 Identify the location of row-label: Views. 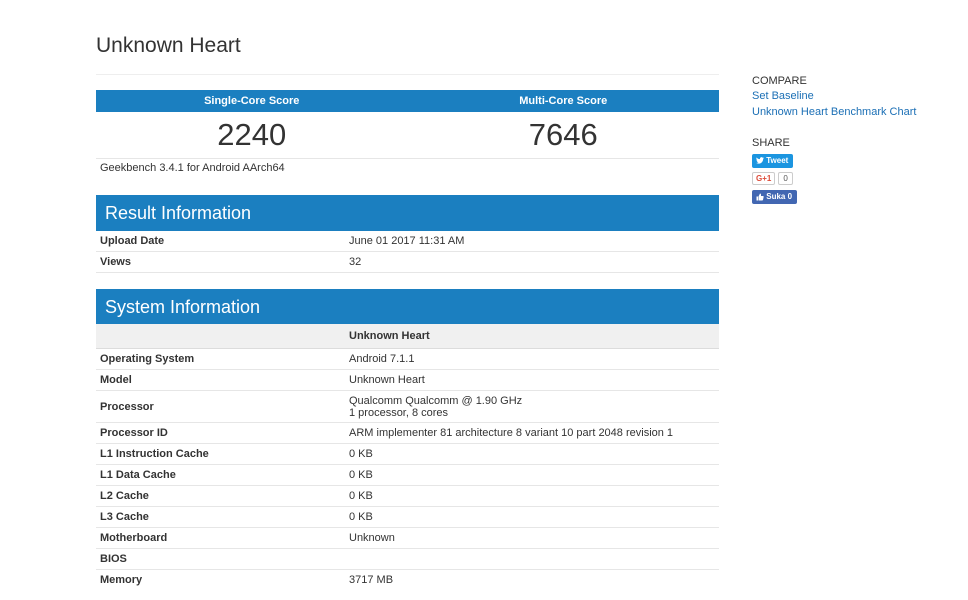
(115, 262).